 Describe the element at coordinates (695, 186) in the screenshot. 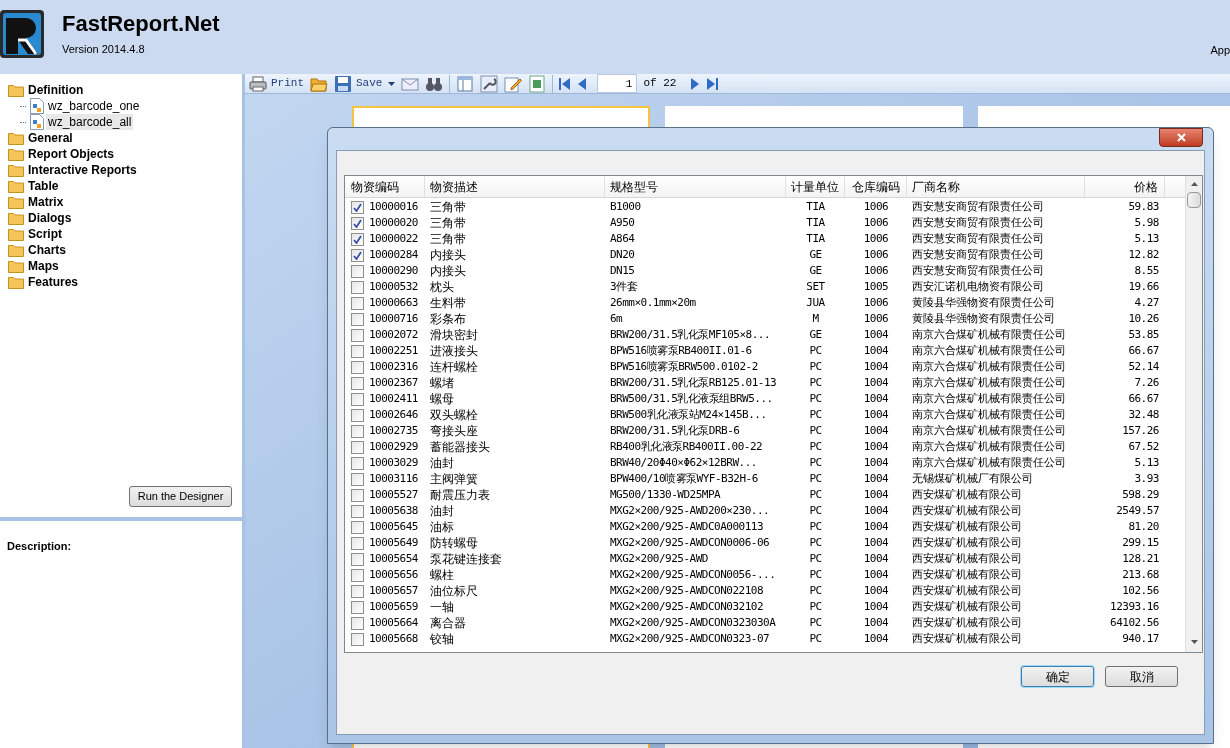

I see `column-header: 规格型号` at that location.